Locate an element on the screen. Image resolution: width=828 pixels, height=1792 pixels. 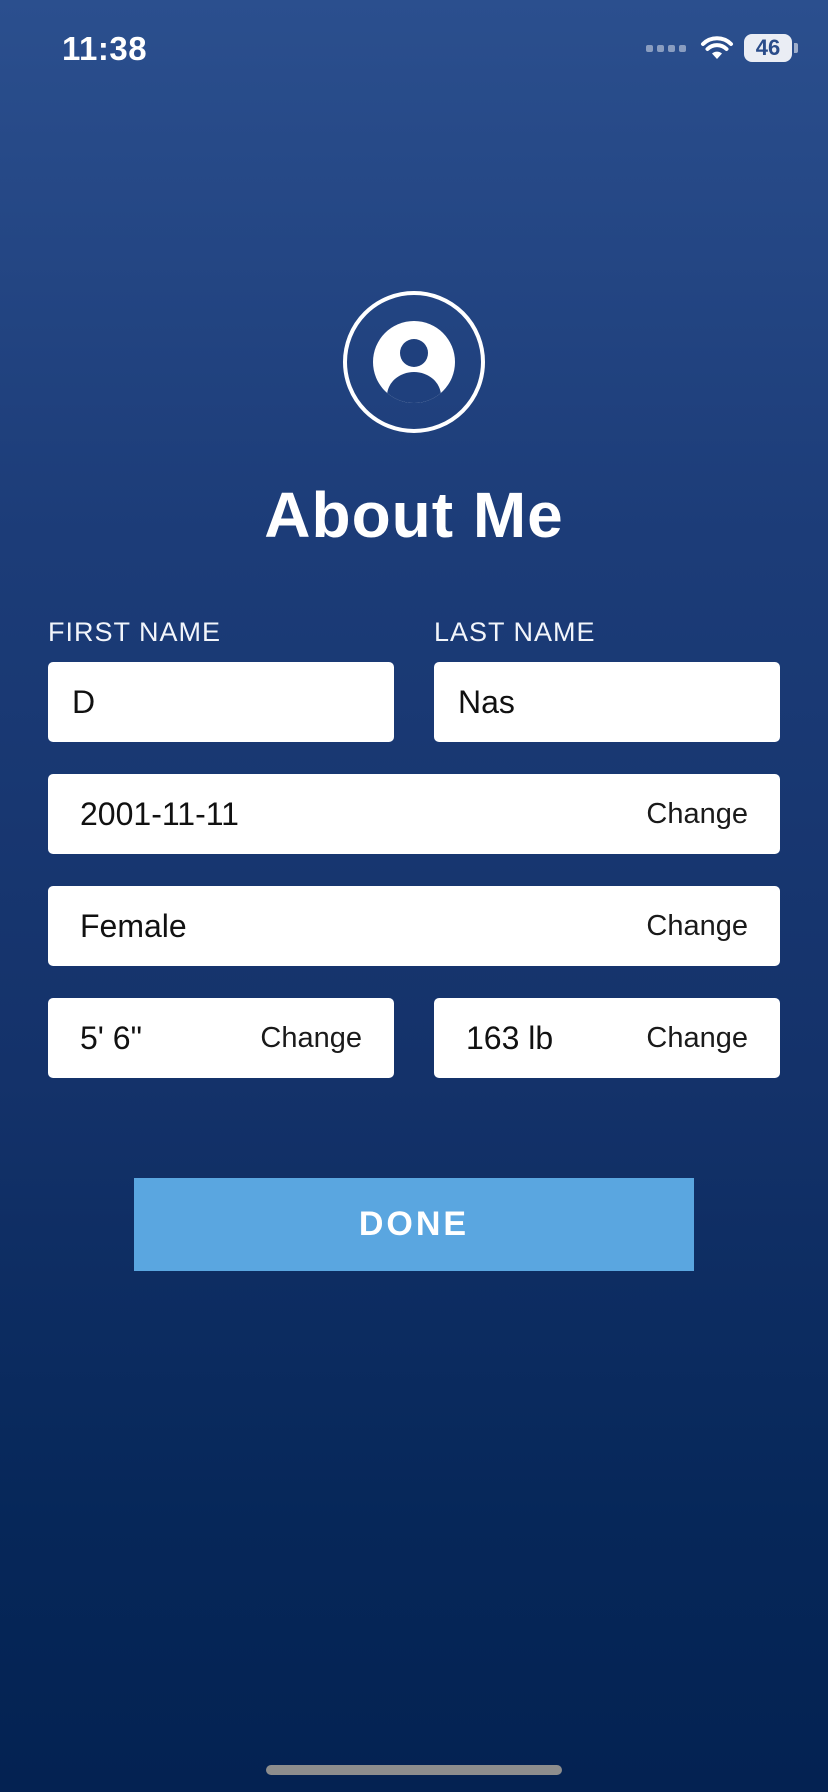
height-change-button: Change is located at coordinates (311, 1038).